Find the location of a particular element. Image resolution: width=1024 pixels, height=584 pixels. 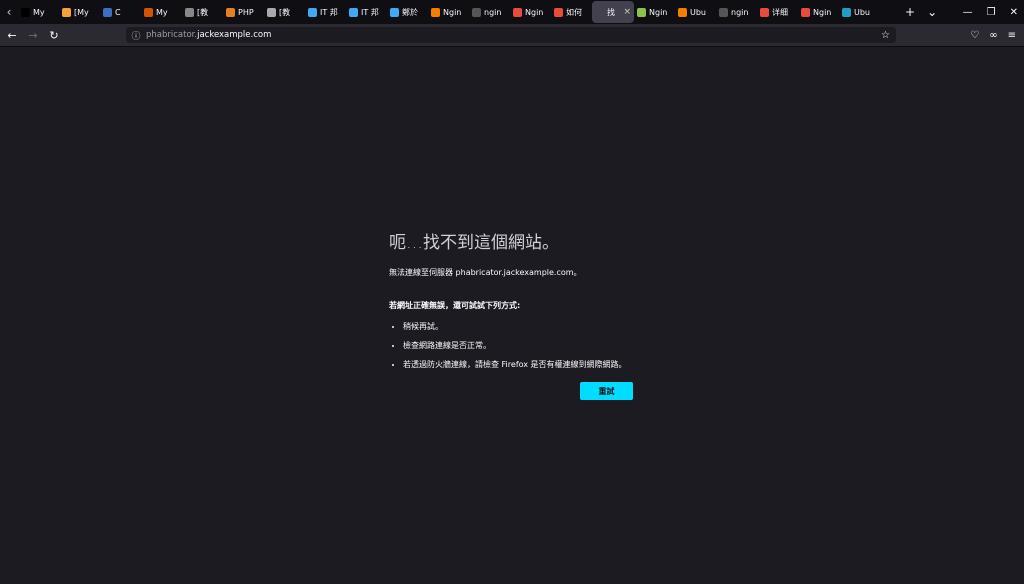

url-host: jackexample.com is located at coordinates (234, 35).